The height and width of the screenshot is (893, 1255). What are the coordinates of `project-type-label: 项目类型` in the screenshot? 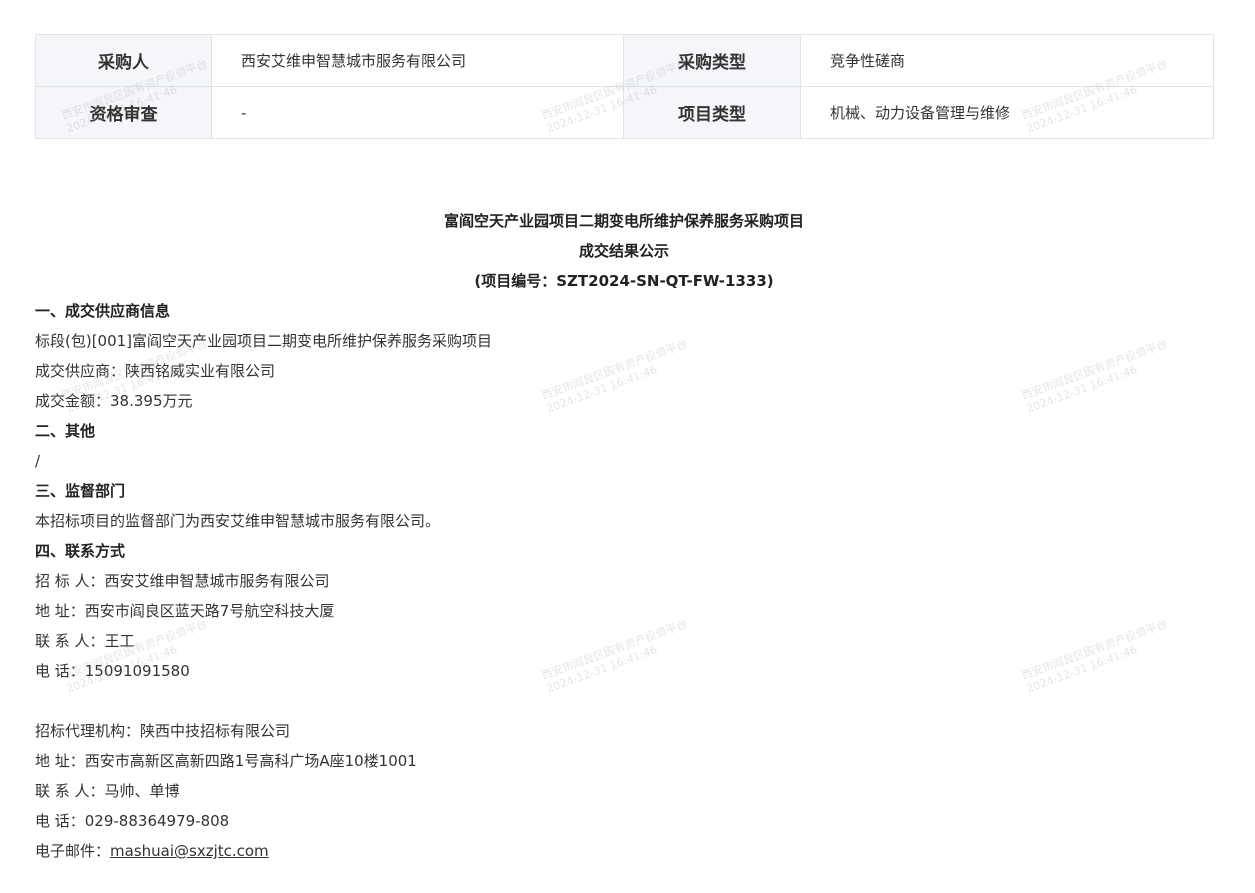 It's located at (712, 112).